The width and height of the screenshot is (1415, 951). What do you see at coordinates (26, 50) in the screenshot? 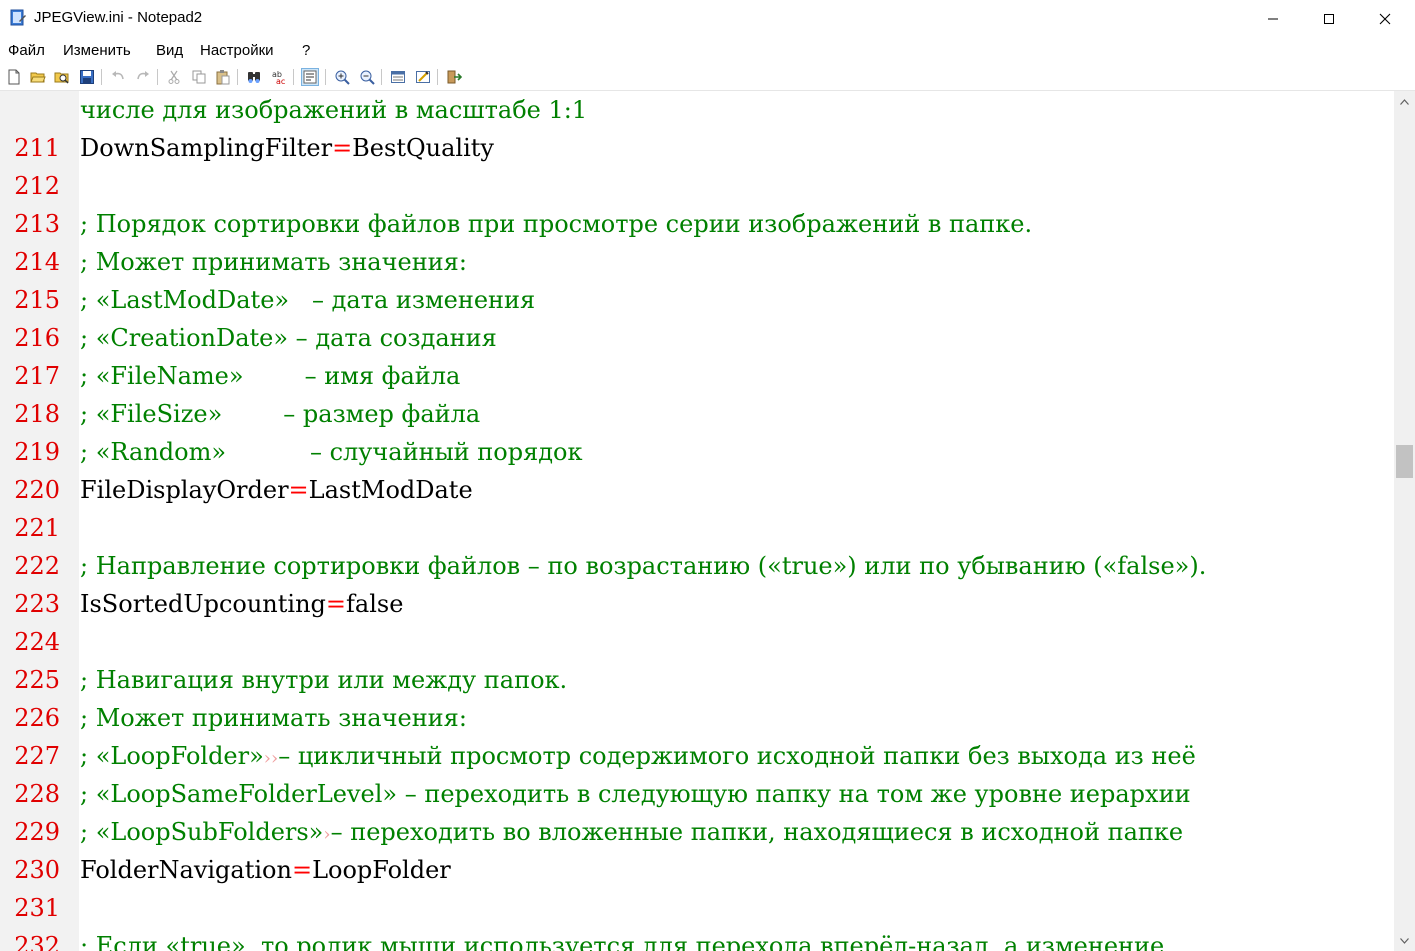
I see `menu-file: Файл` at bounding box center [26, 50].